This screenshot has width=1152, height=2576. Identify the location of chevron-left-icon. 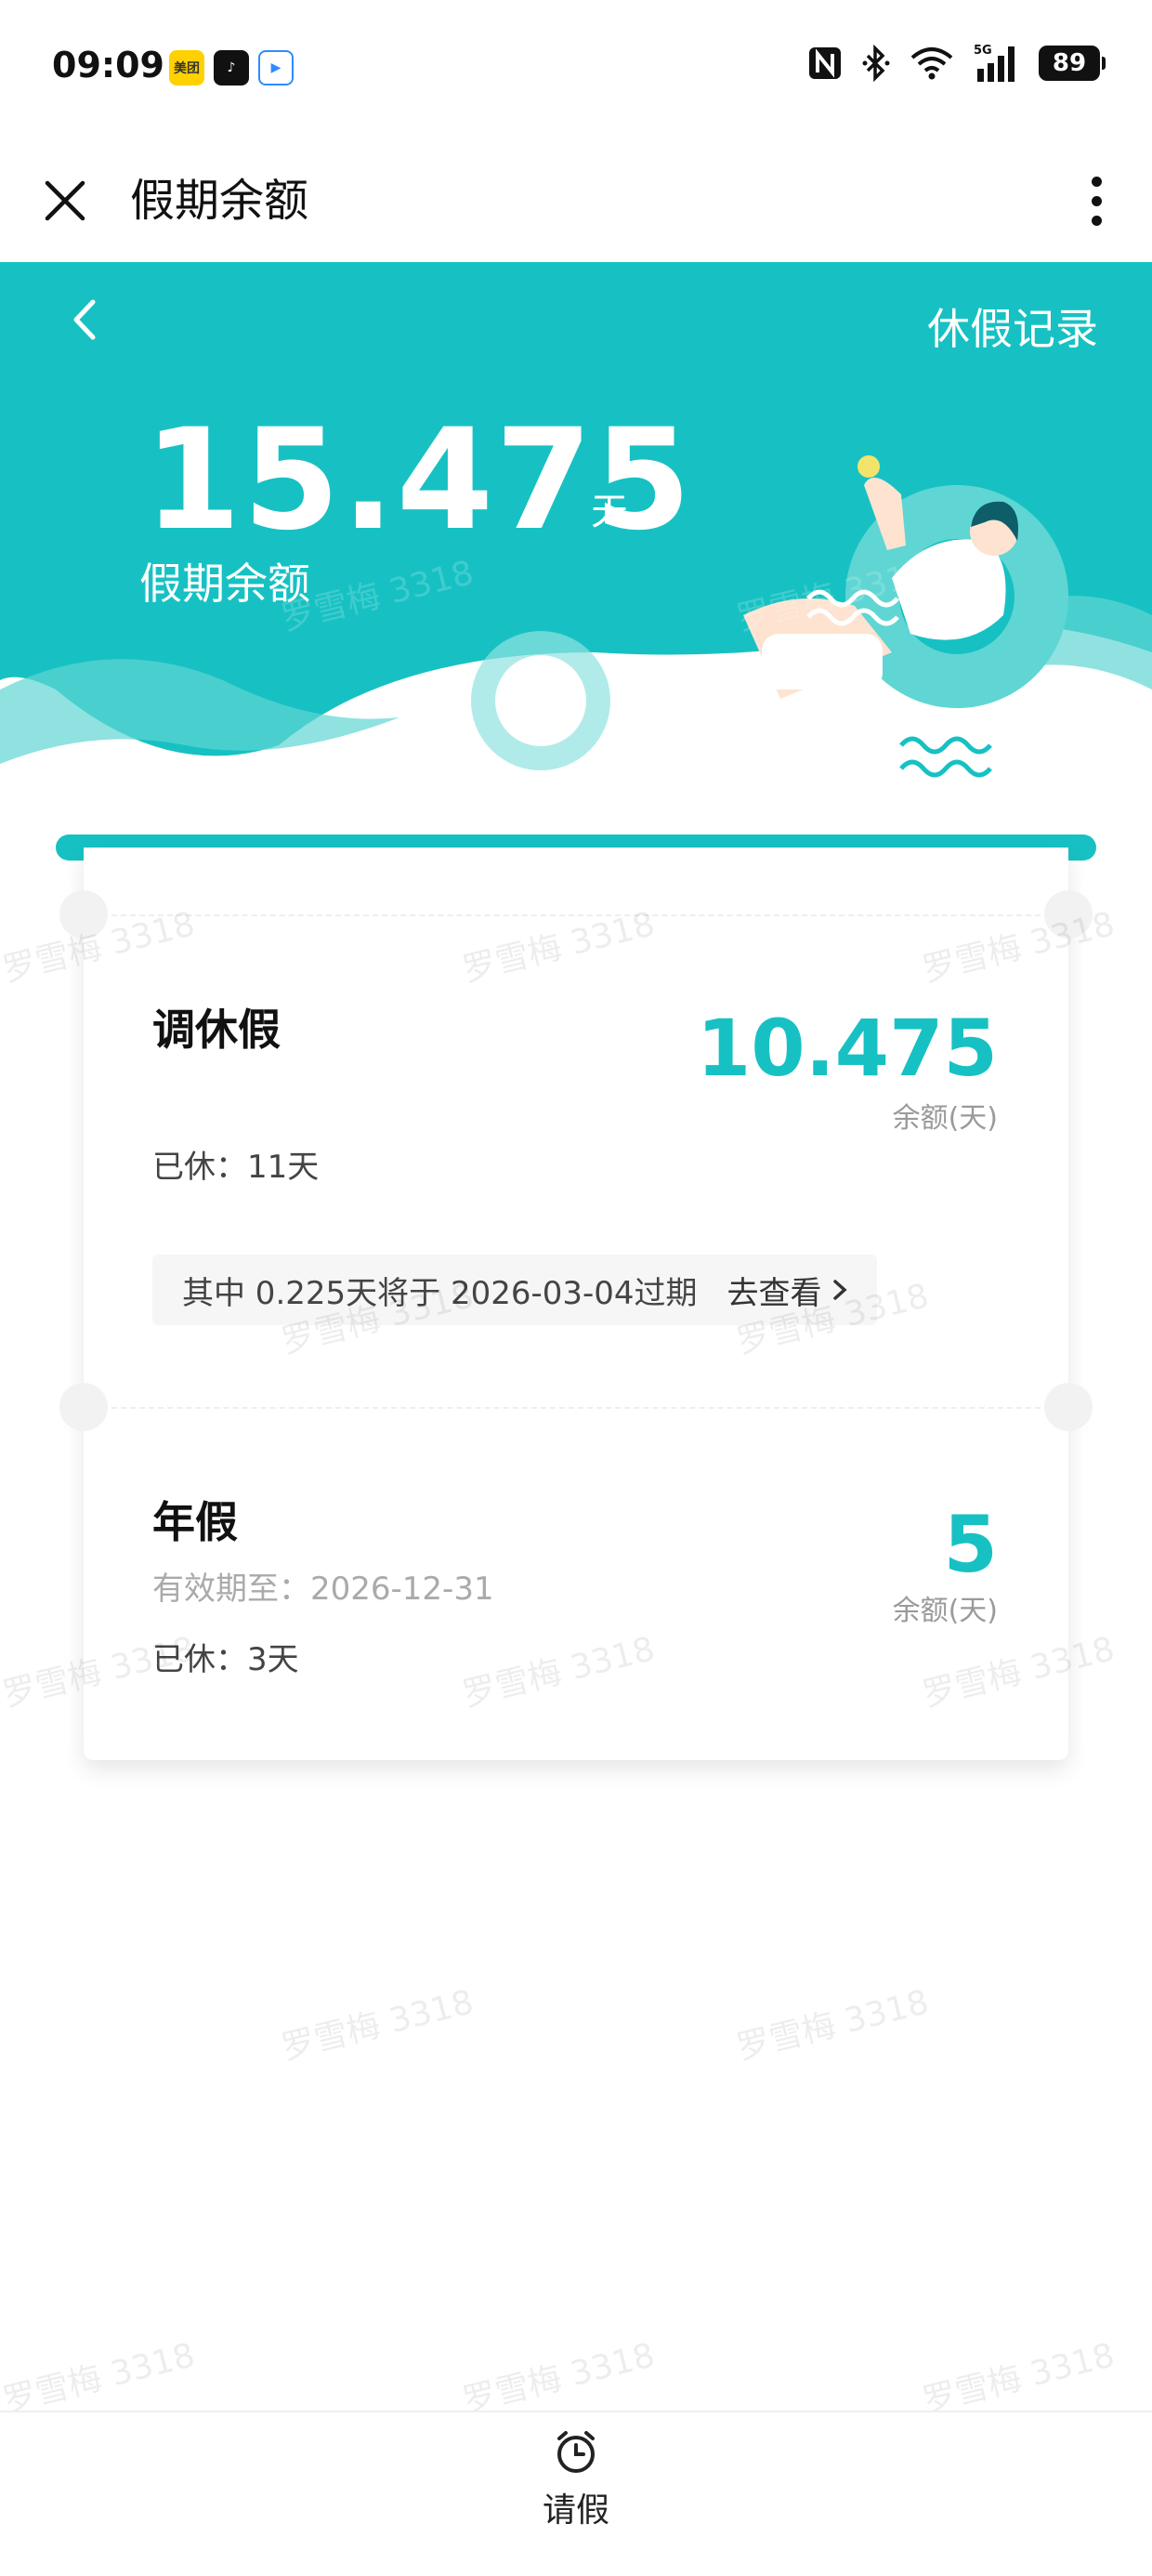
(84, 319).